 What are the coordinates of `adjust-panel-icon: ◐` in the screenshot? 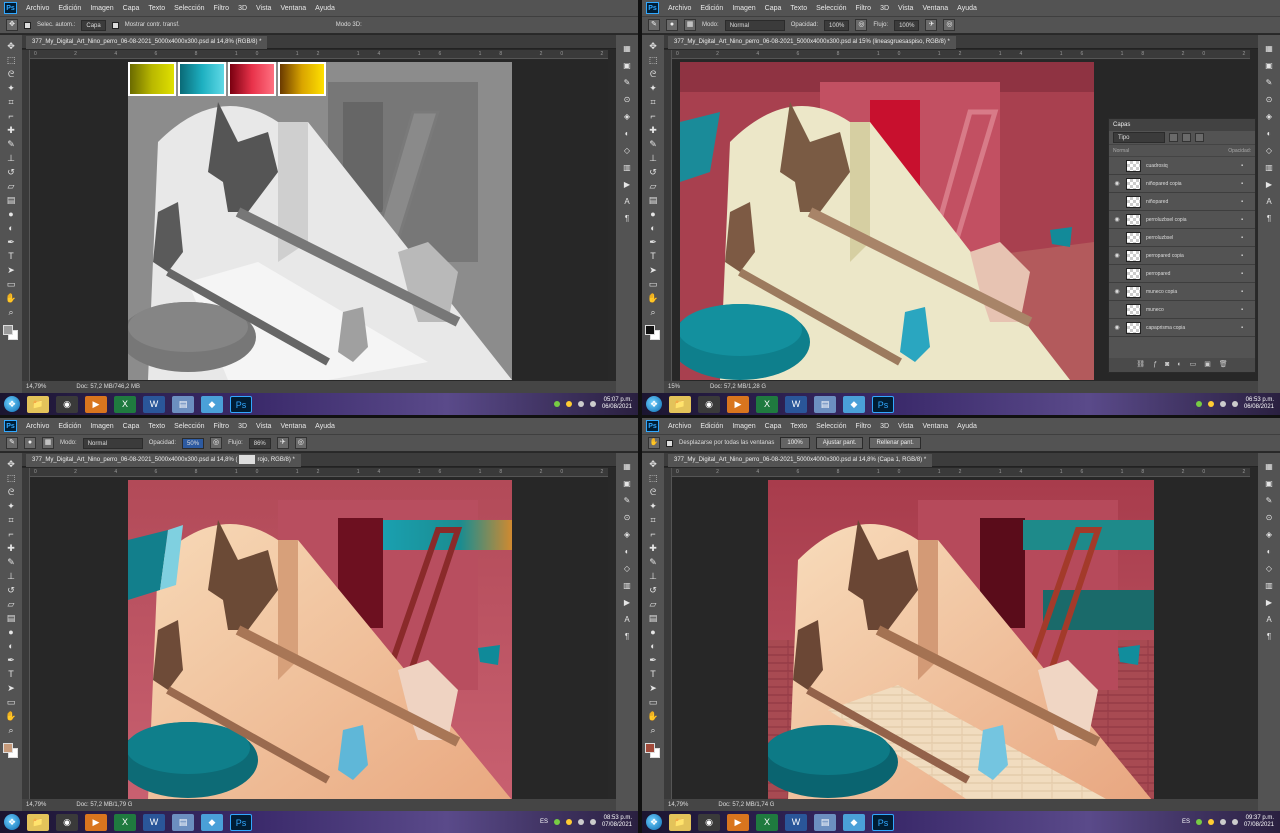 It's located at (1269, 551).